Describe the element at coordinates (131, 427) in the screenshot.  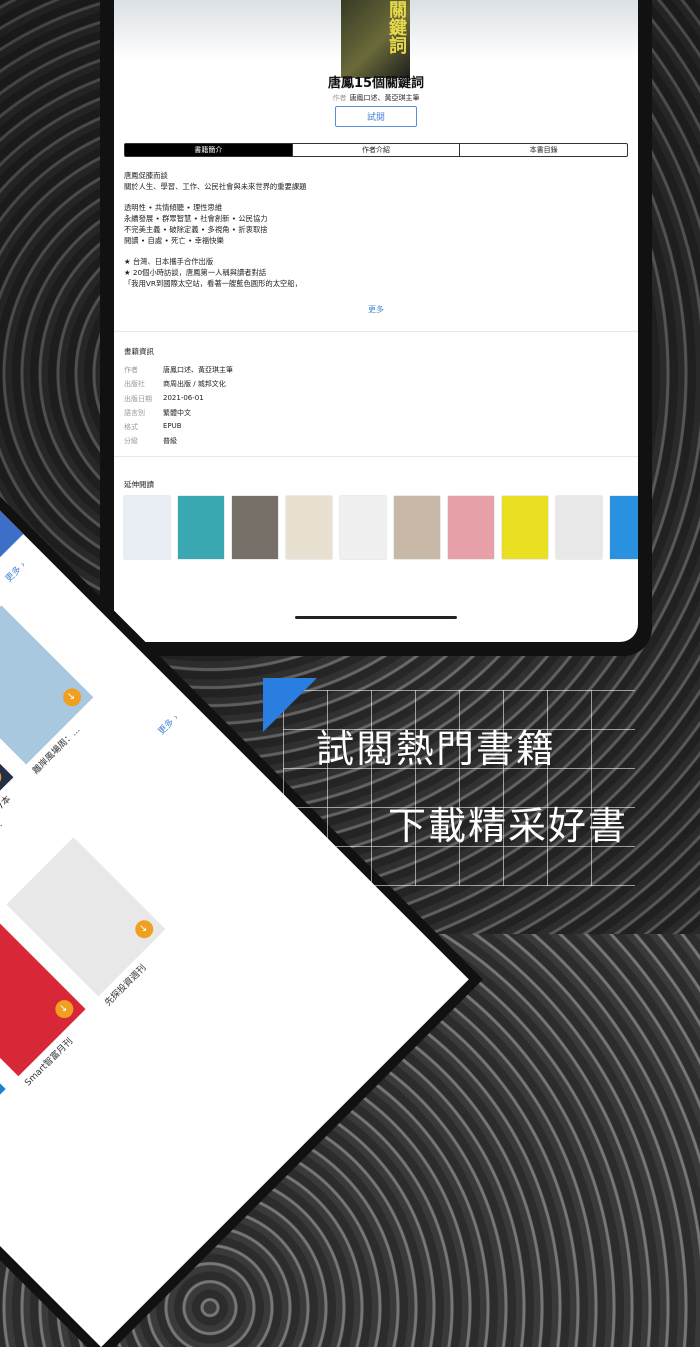
I see `info-key: 格式` at that location.